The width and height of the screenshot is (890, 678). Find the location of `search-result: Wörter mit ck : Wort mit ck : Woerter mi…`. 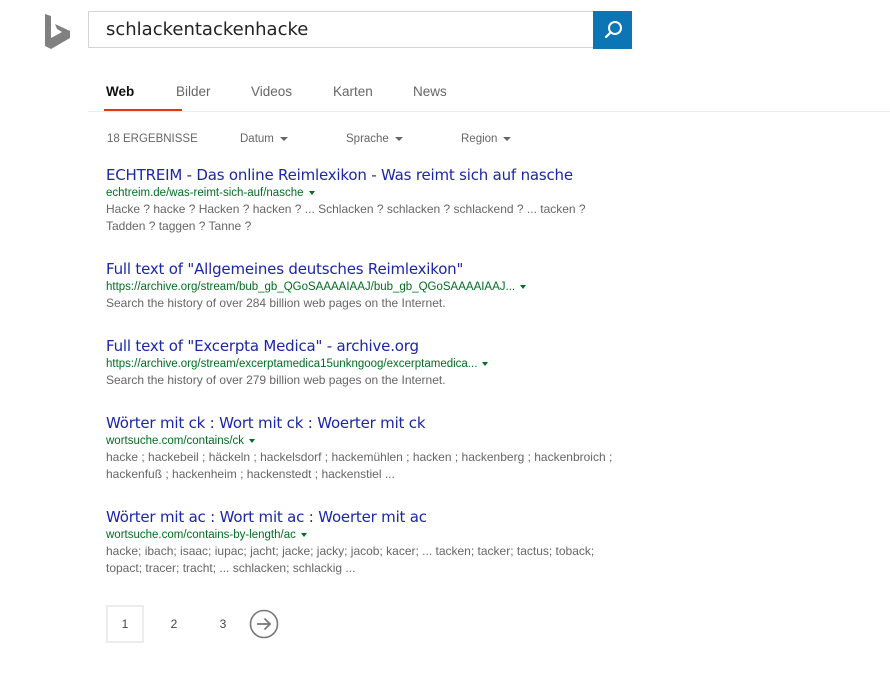

search-result: Wörter mit ck : Wort mit ck : Woerter mi… is located at coordinates (366, 448).